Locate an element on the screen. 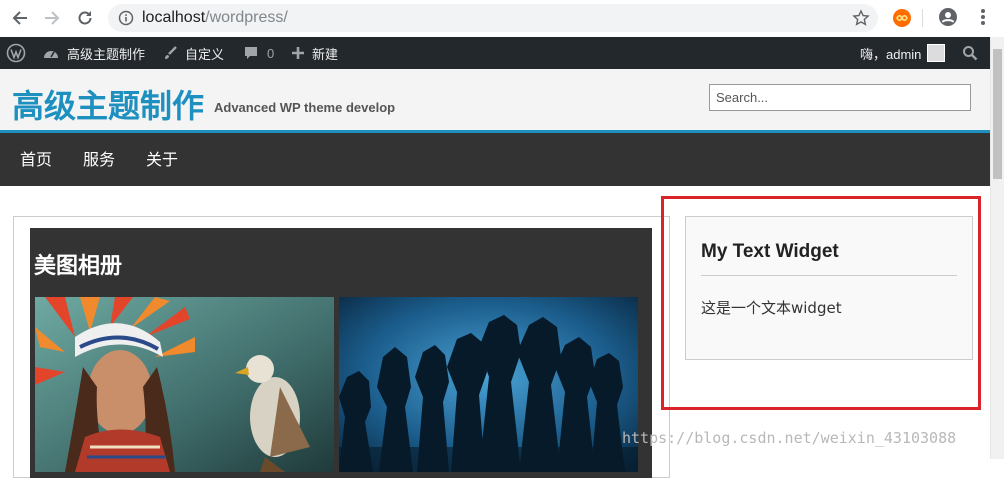 Image resolution: width=1004 pixels, height=478 pixels. bookmark-star-icon is located at coordinates (861, 18).